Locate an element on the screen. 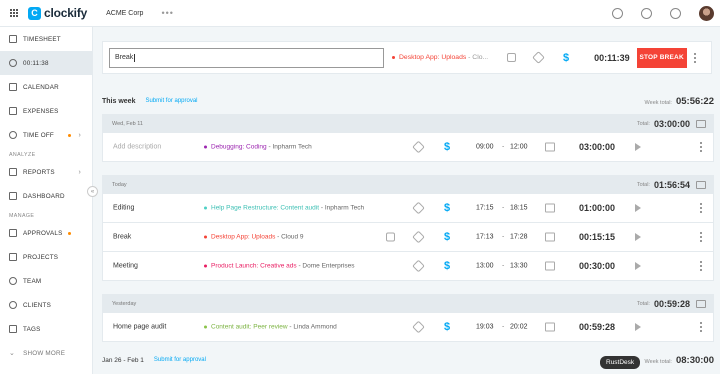 This screenshot has width=720, height=374. entry-duration: 01:00:00 is located at coordinates (597, 208).